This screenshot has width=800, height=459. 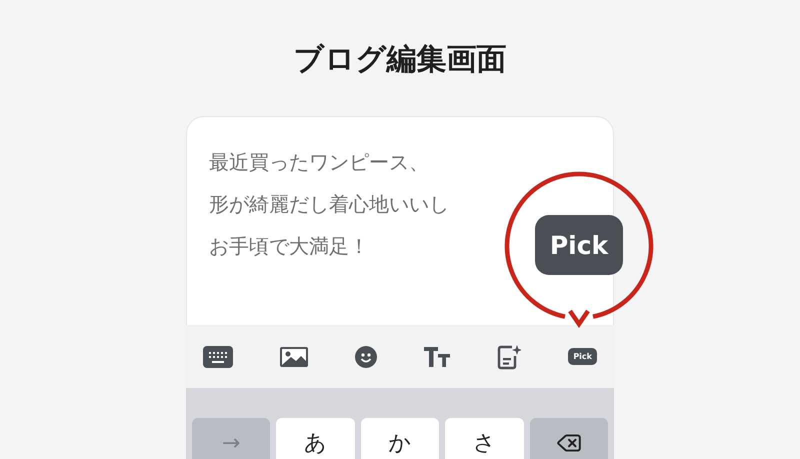 I want to click on body-text-line: 最近買ったワンピース、, so click(x=319, y=162).